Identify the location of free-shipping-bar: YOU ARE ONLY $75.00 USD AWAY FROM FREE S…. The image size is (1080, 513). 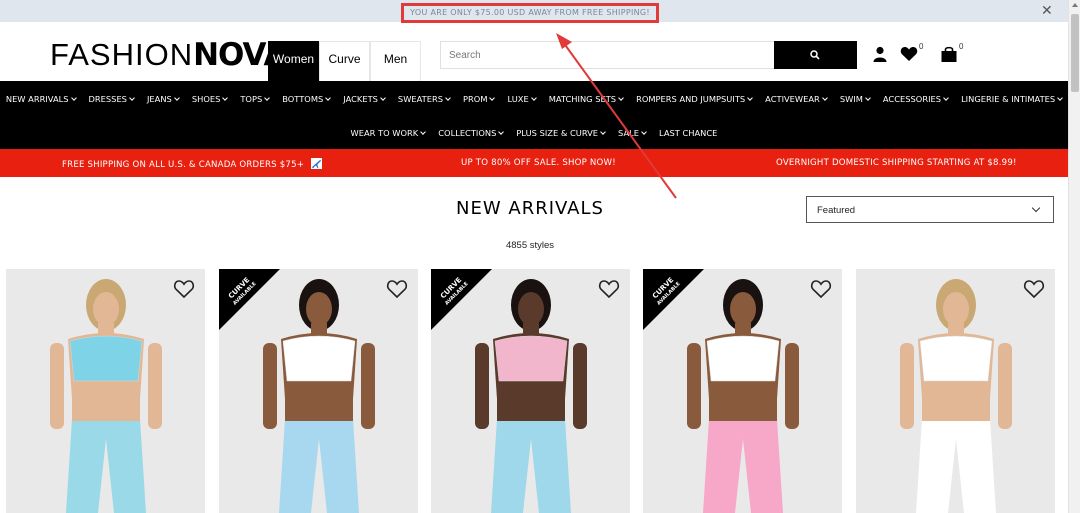
(534, 11).